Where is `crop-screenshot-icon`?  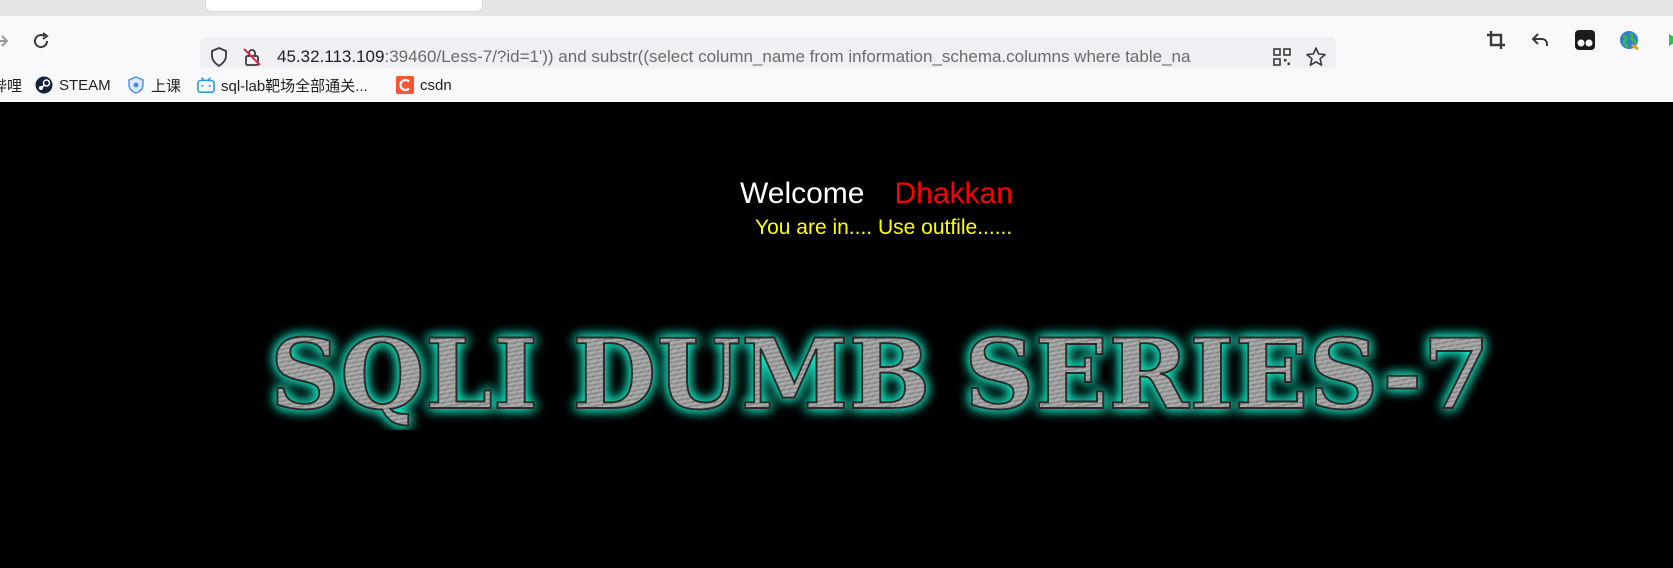 crop-screenshot-icon is located at coordinates (1496, 40).